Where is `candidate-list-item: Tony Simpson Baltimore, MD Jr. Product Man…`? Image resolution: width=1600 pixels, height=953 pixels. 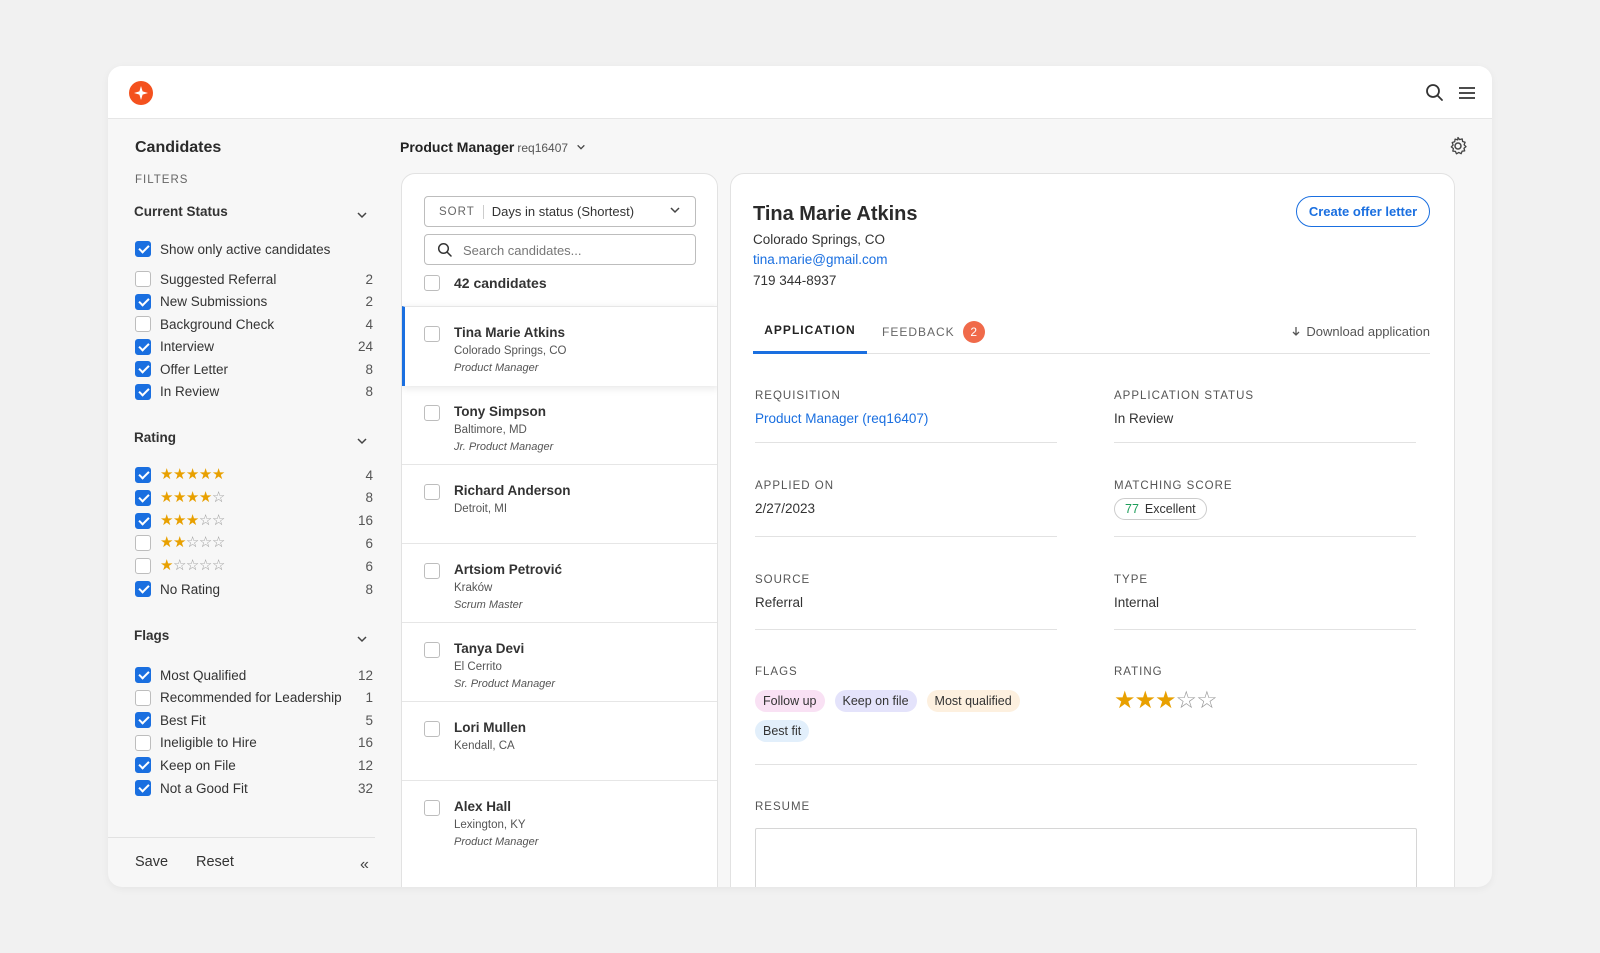 candidate-list-item: Tony Simpson Baltimore, MD Jr. Product Man… is located at coordinates (559, 425).